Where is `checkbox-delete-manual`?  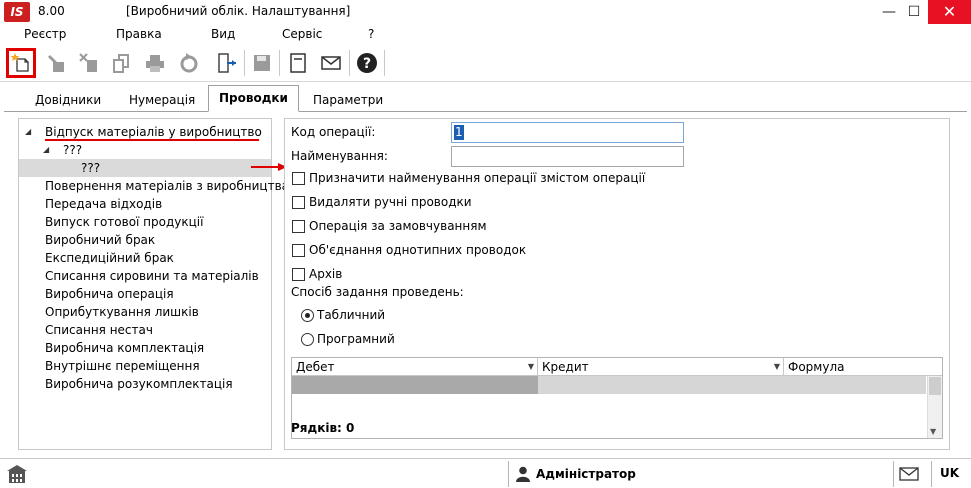 checkbox-delete-manual is located at coordinates (298, 202).